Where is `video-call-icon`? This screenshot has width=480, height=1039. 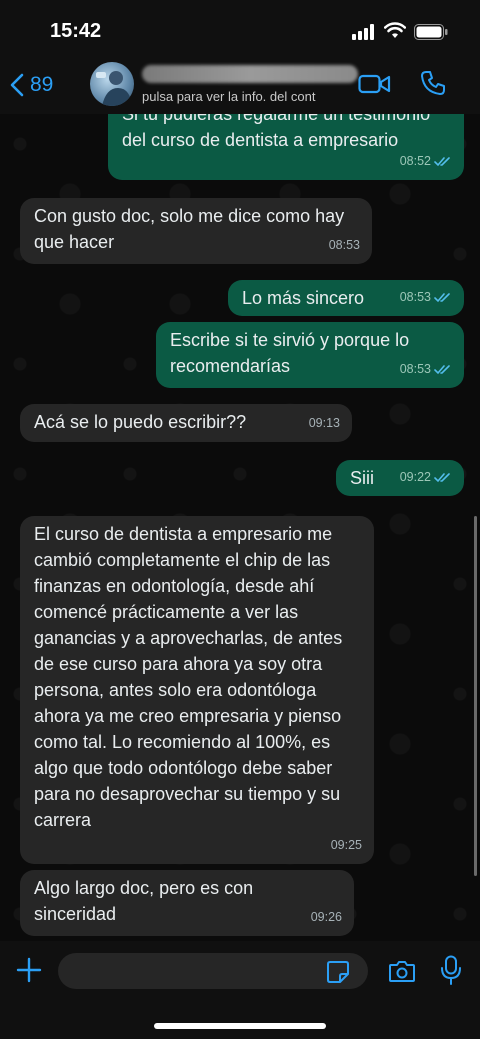
video-call-icon is located at coordinates (375, 84).